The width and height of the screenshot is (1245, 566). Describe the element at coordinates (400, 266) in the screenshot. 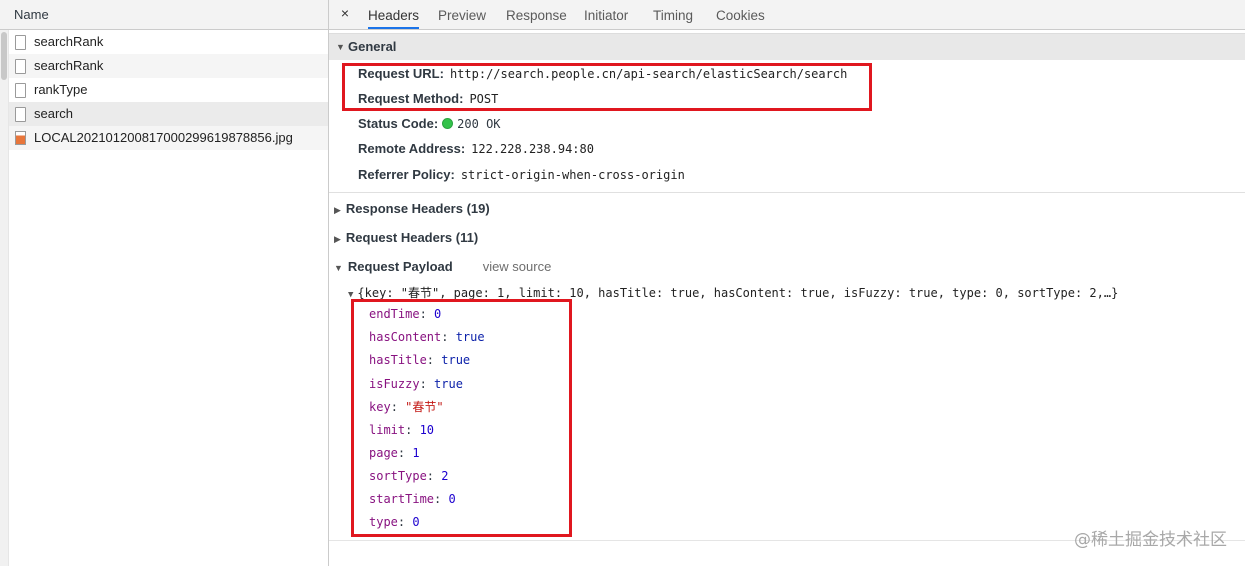

I see `section-title: Request Payload` at that location.